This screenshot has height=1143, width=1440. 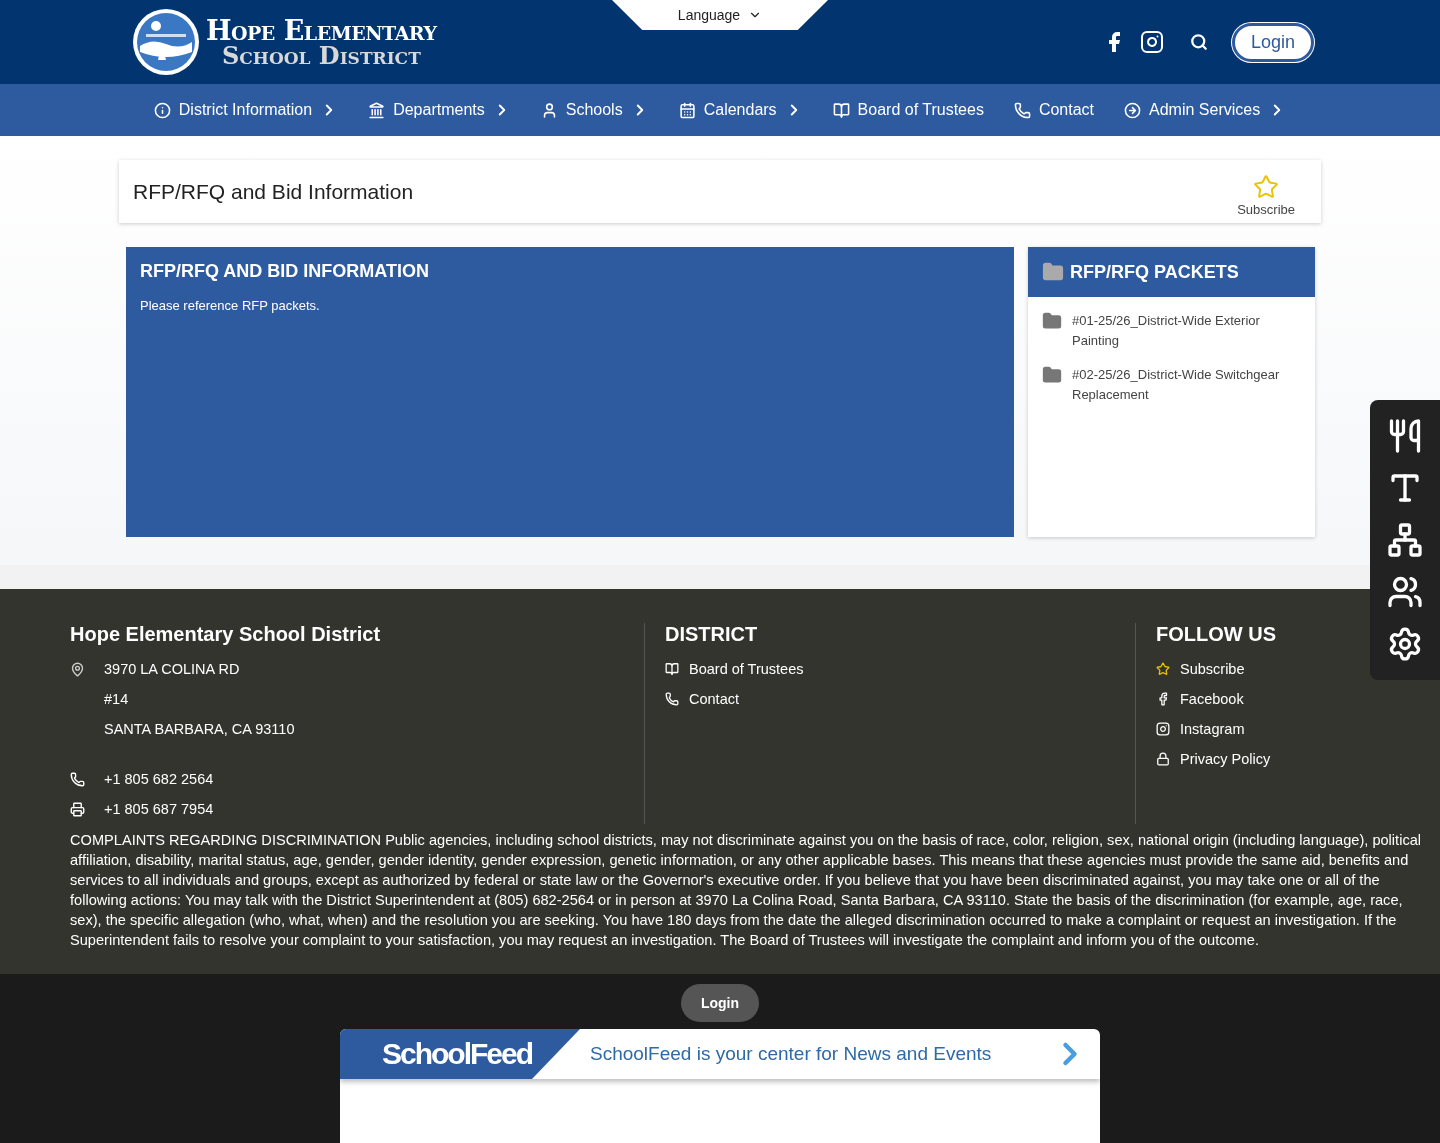 I want to click on pin-icon, so click(x=77, y=669).